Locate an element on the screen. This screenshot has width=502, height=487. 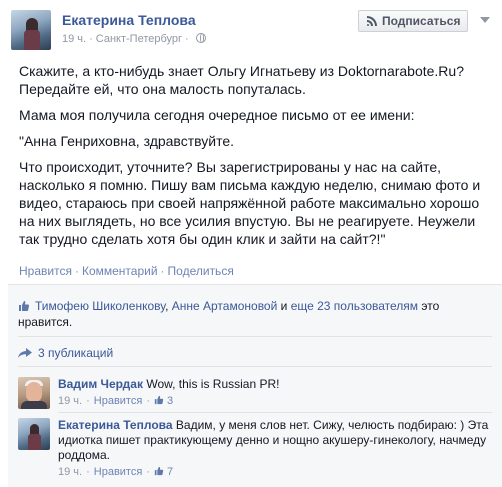
comment-meta: 19 ч. · Нравится · 7 is located at coordinates (116, 472).